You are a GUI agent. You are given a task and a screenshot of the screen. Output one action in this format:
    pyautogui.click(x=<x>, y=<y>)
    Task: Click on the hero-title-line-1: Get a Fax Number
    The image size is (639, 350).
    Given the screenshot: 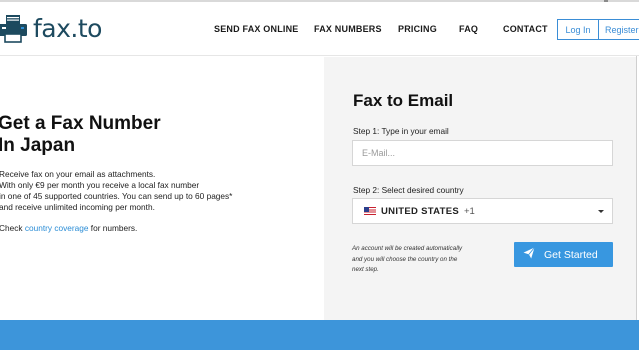 What is the action you would take?
    pyautogui.click(x=80, y=123)
    